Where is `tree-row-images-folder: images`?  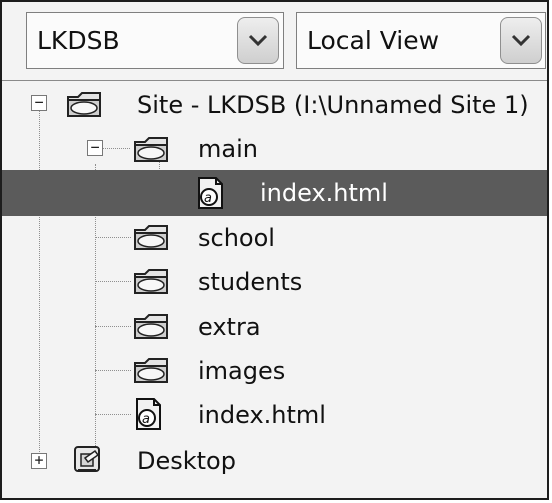
tree-row-images-folder: images is located at coordinates (274, 371).